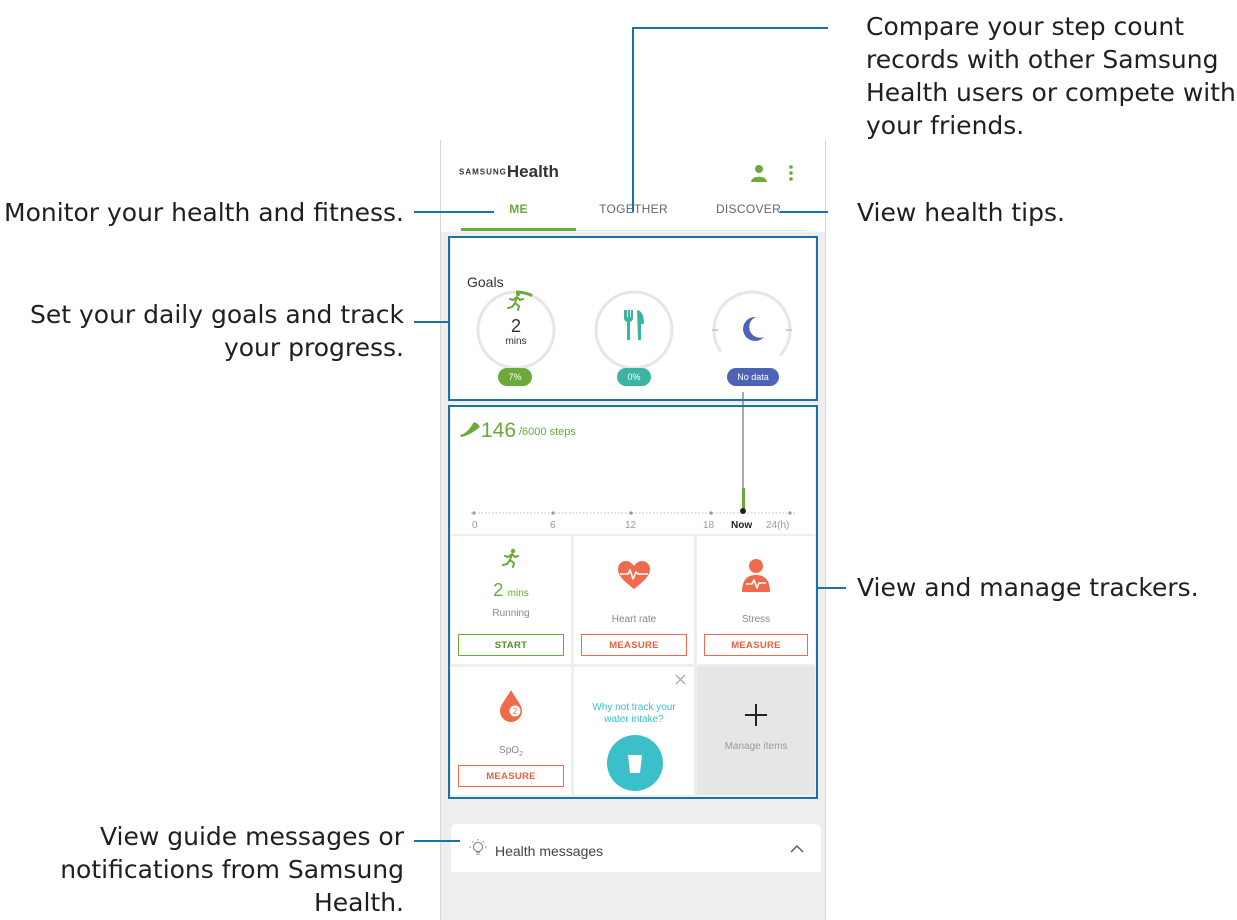 The image size is (1237, 920). What do you see at coordinates (483, 172) in the screenshot?
I see `logo-brand-small: SAMSUNG` at bounding box center [483, 172].